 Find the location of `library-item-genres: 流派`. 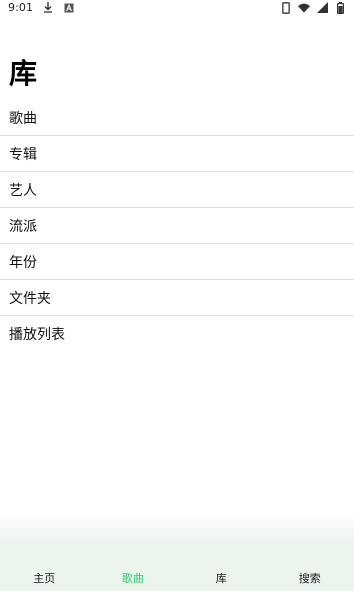

library-item-genres: 流派 is located at coordinates (177, 226).